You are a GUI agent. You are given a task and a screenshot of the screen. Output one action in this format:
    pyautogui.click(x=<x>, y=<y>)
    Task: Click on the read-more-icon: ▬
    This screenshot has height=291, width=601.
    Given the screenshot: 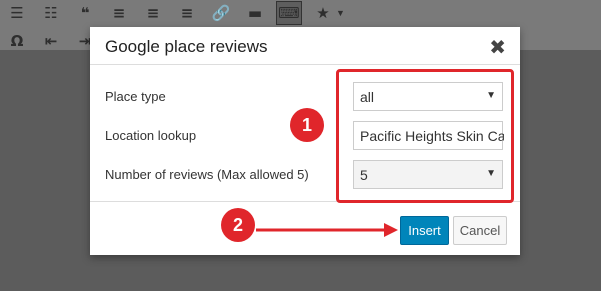 What is the action you would take?
    pyautogui.click(x=255, y=13)
    